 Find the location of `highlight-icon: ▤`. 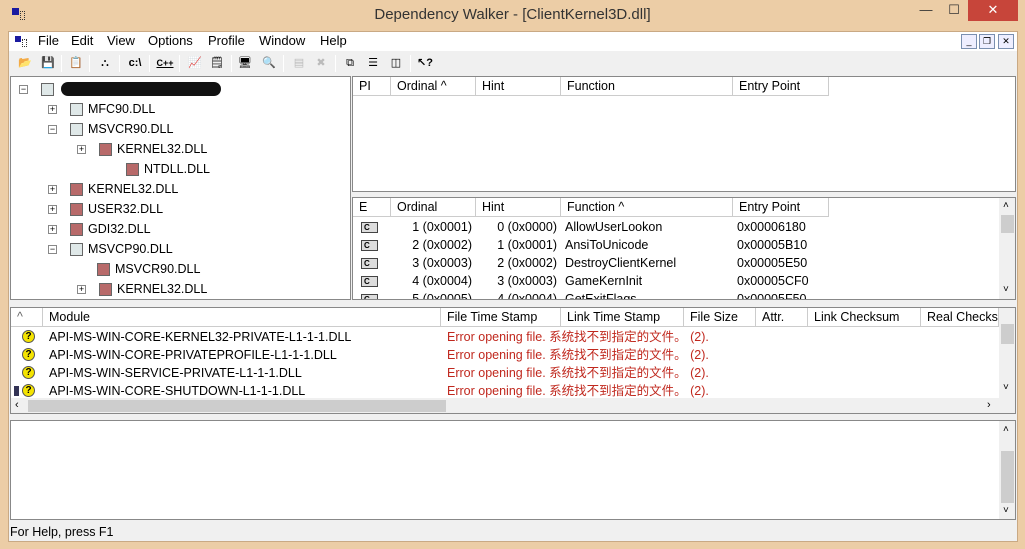

highlight-icon: ▤ is located at coordinates (299, 63).